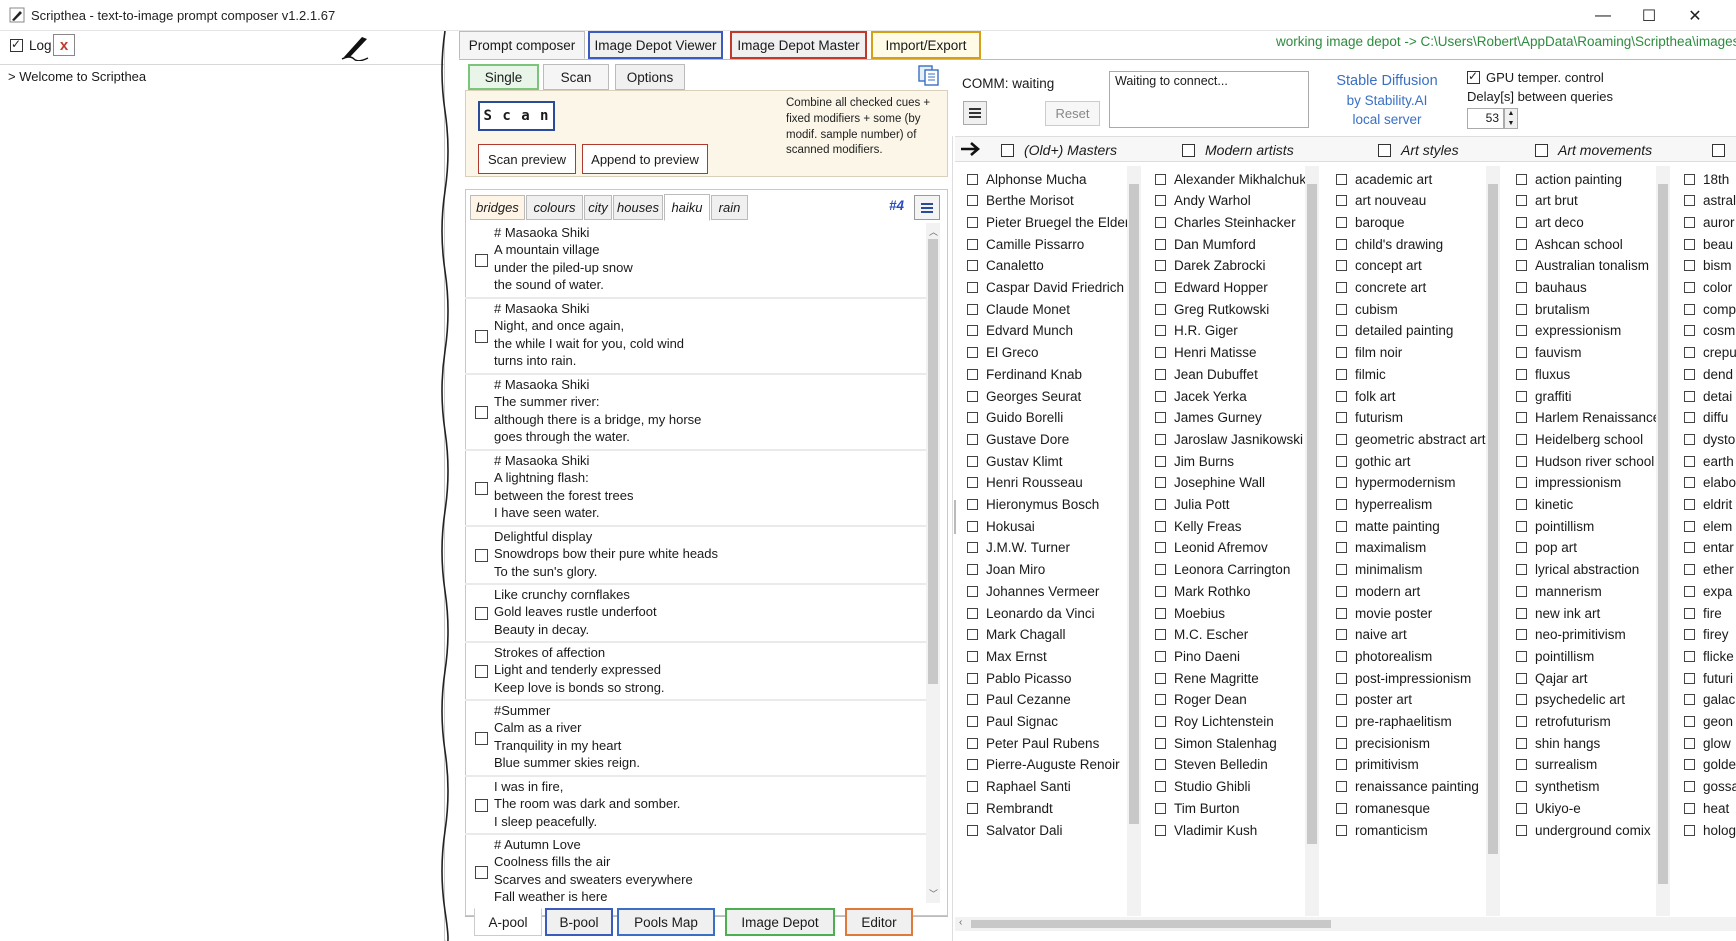 The image size is (1736, 941). Describe the element at coordinates (1708, 526) in the screenshot. I see `modifier-item: elem` at that location.